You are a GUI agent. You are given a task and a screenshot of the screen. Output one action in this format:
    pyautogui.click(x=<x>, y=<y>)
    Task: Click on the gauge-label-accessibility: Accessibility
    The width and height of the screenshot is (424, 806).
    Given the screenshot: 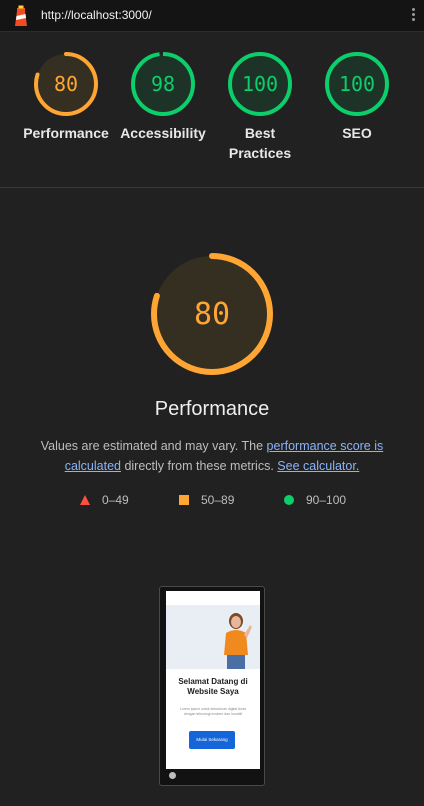 What is the action you would take?
    pyautogui.click(x=163, y=133)
    